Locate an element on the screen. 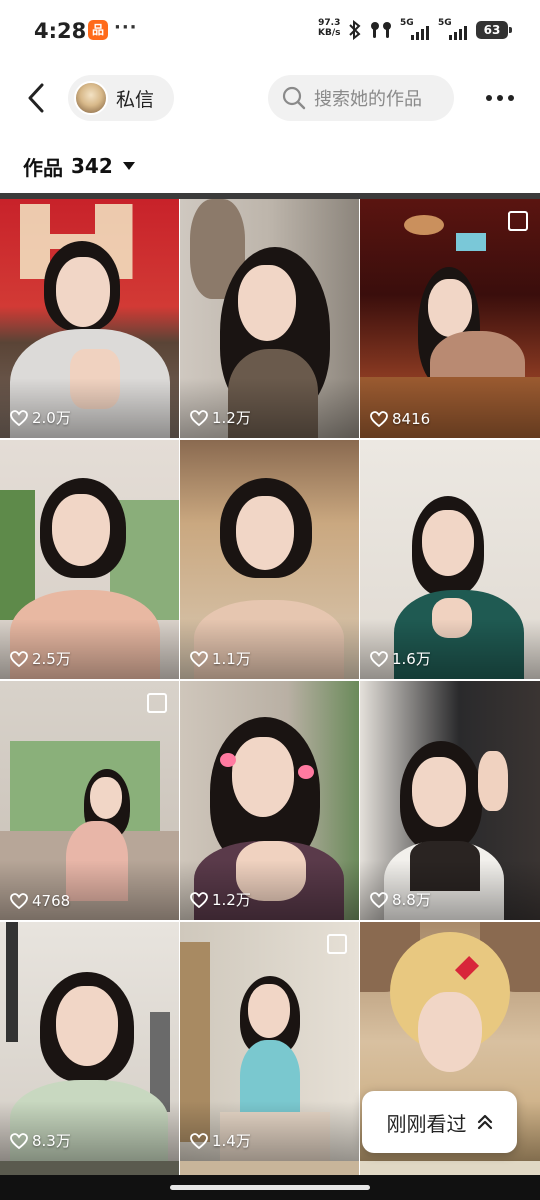  recently-viewed-button: 刚刚看过 is located at coordinates (439, 1122).